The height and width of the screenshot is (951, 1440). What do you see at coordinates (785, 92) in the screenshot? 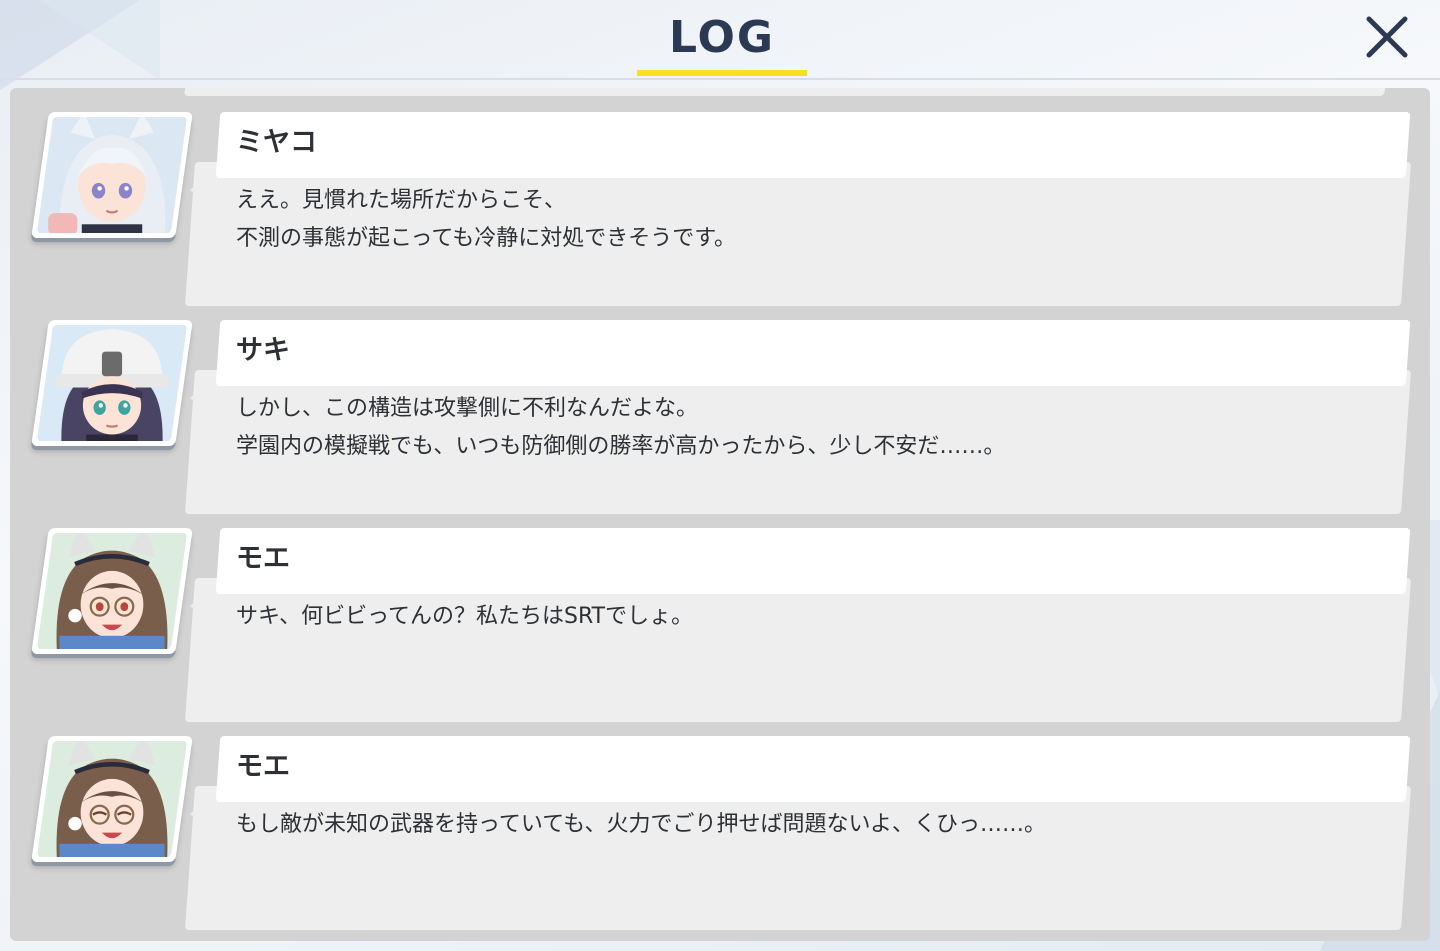
I see `previous-entry-edge` at bounding box center [785, 92].